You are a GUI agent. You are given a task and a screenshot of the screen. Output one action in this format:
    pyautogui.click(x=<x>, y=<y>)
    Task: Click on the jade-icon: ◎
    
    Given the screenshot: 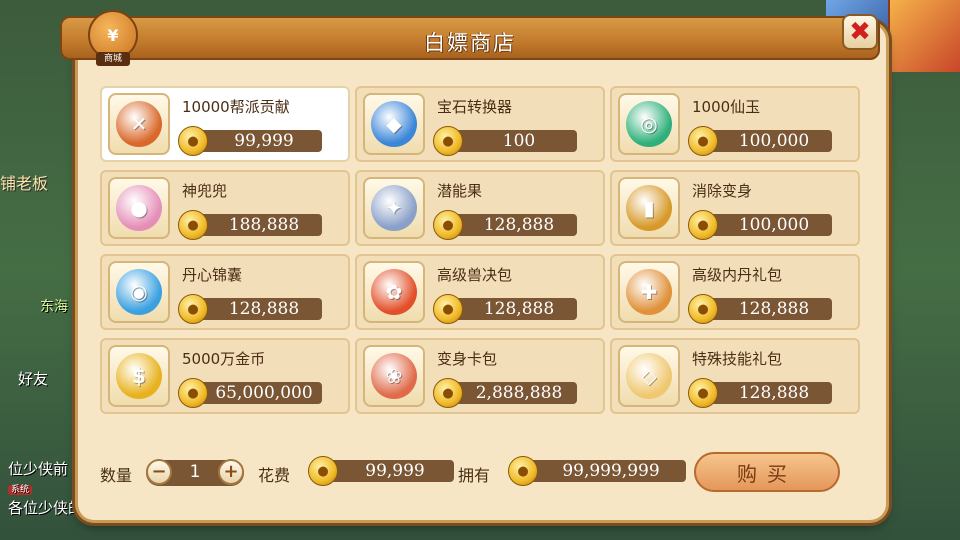 What is the action you would take?
    pyautogui.click(x=649, y=124)
    